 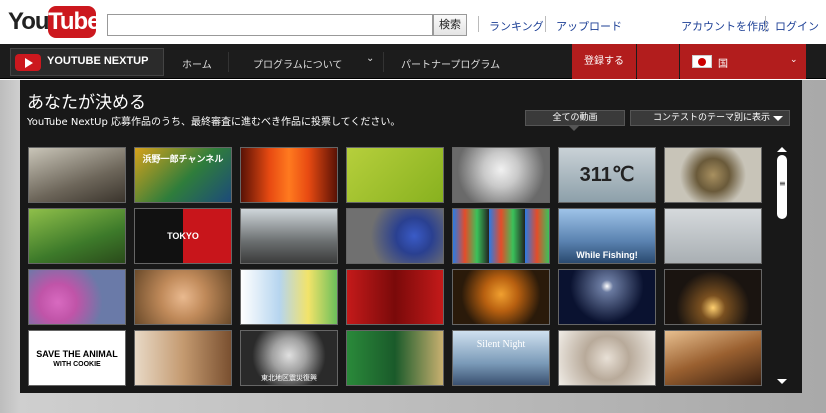 What do you see at coordinates (450, 63) in the screenshot?
I see `nav-partner-program: パートナープログラム` at bounding box center [450, 63].